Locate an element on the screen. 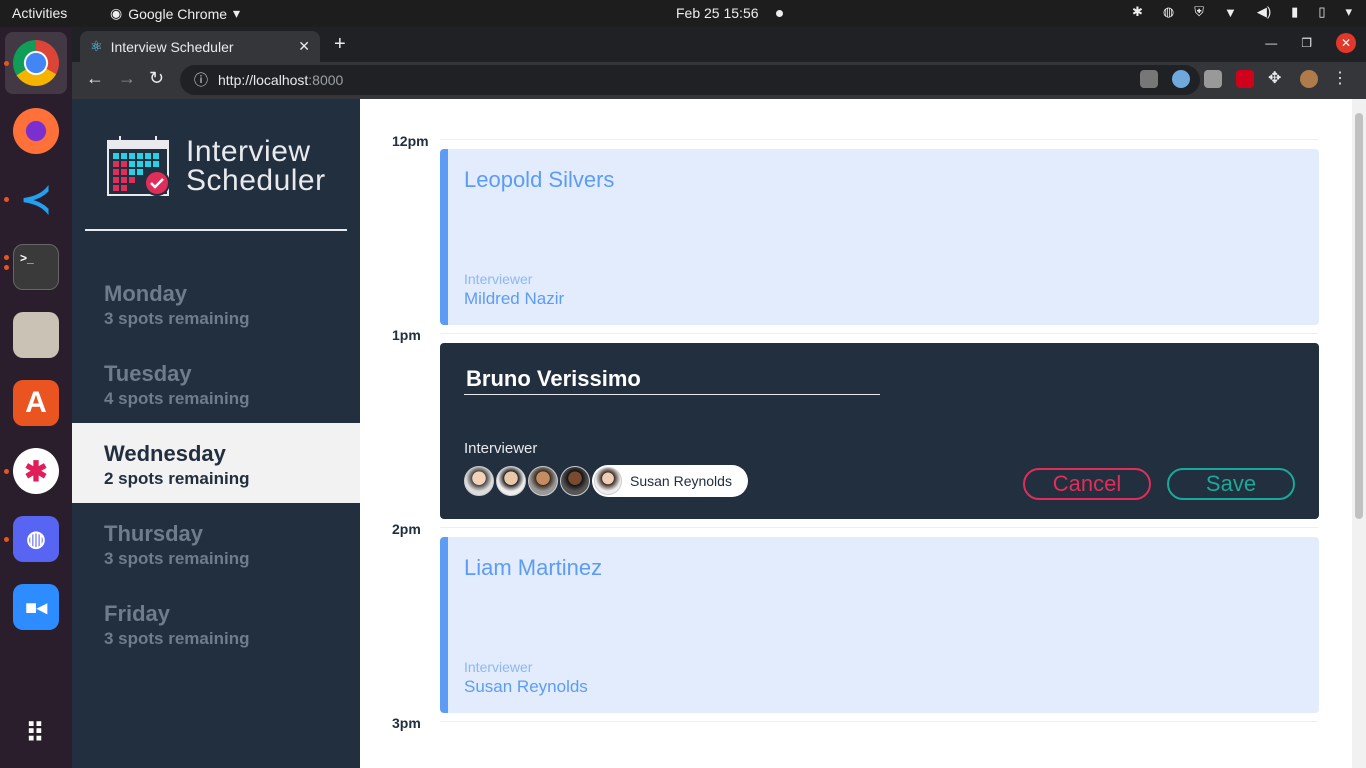  forward-icon: → is located at coordinates (127, 78).